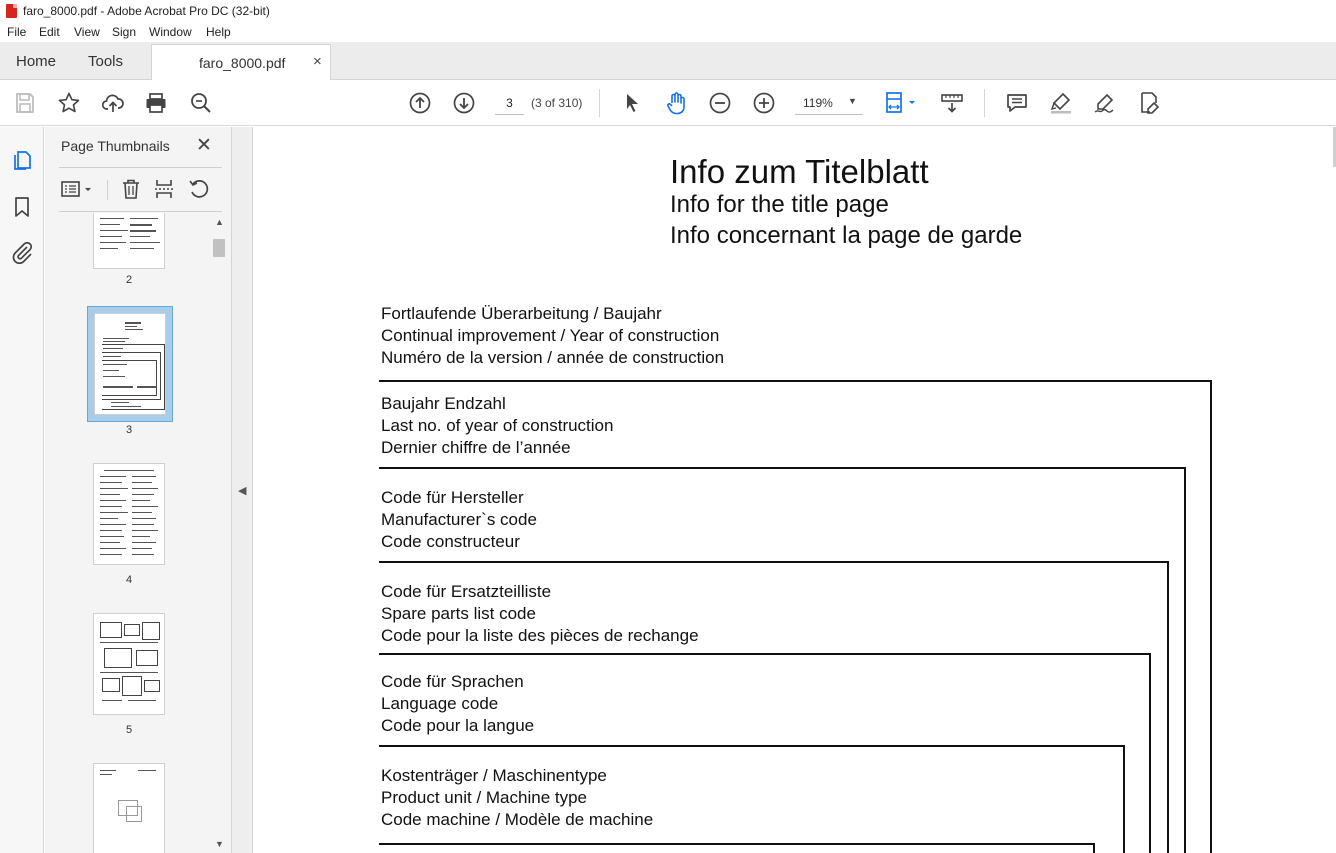  I want to click on thumbnail-page-number: 3, so click(129, 430).